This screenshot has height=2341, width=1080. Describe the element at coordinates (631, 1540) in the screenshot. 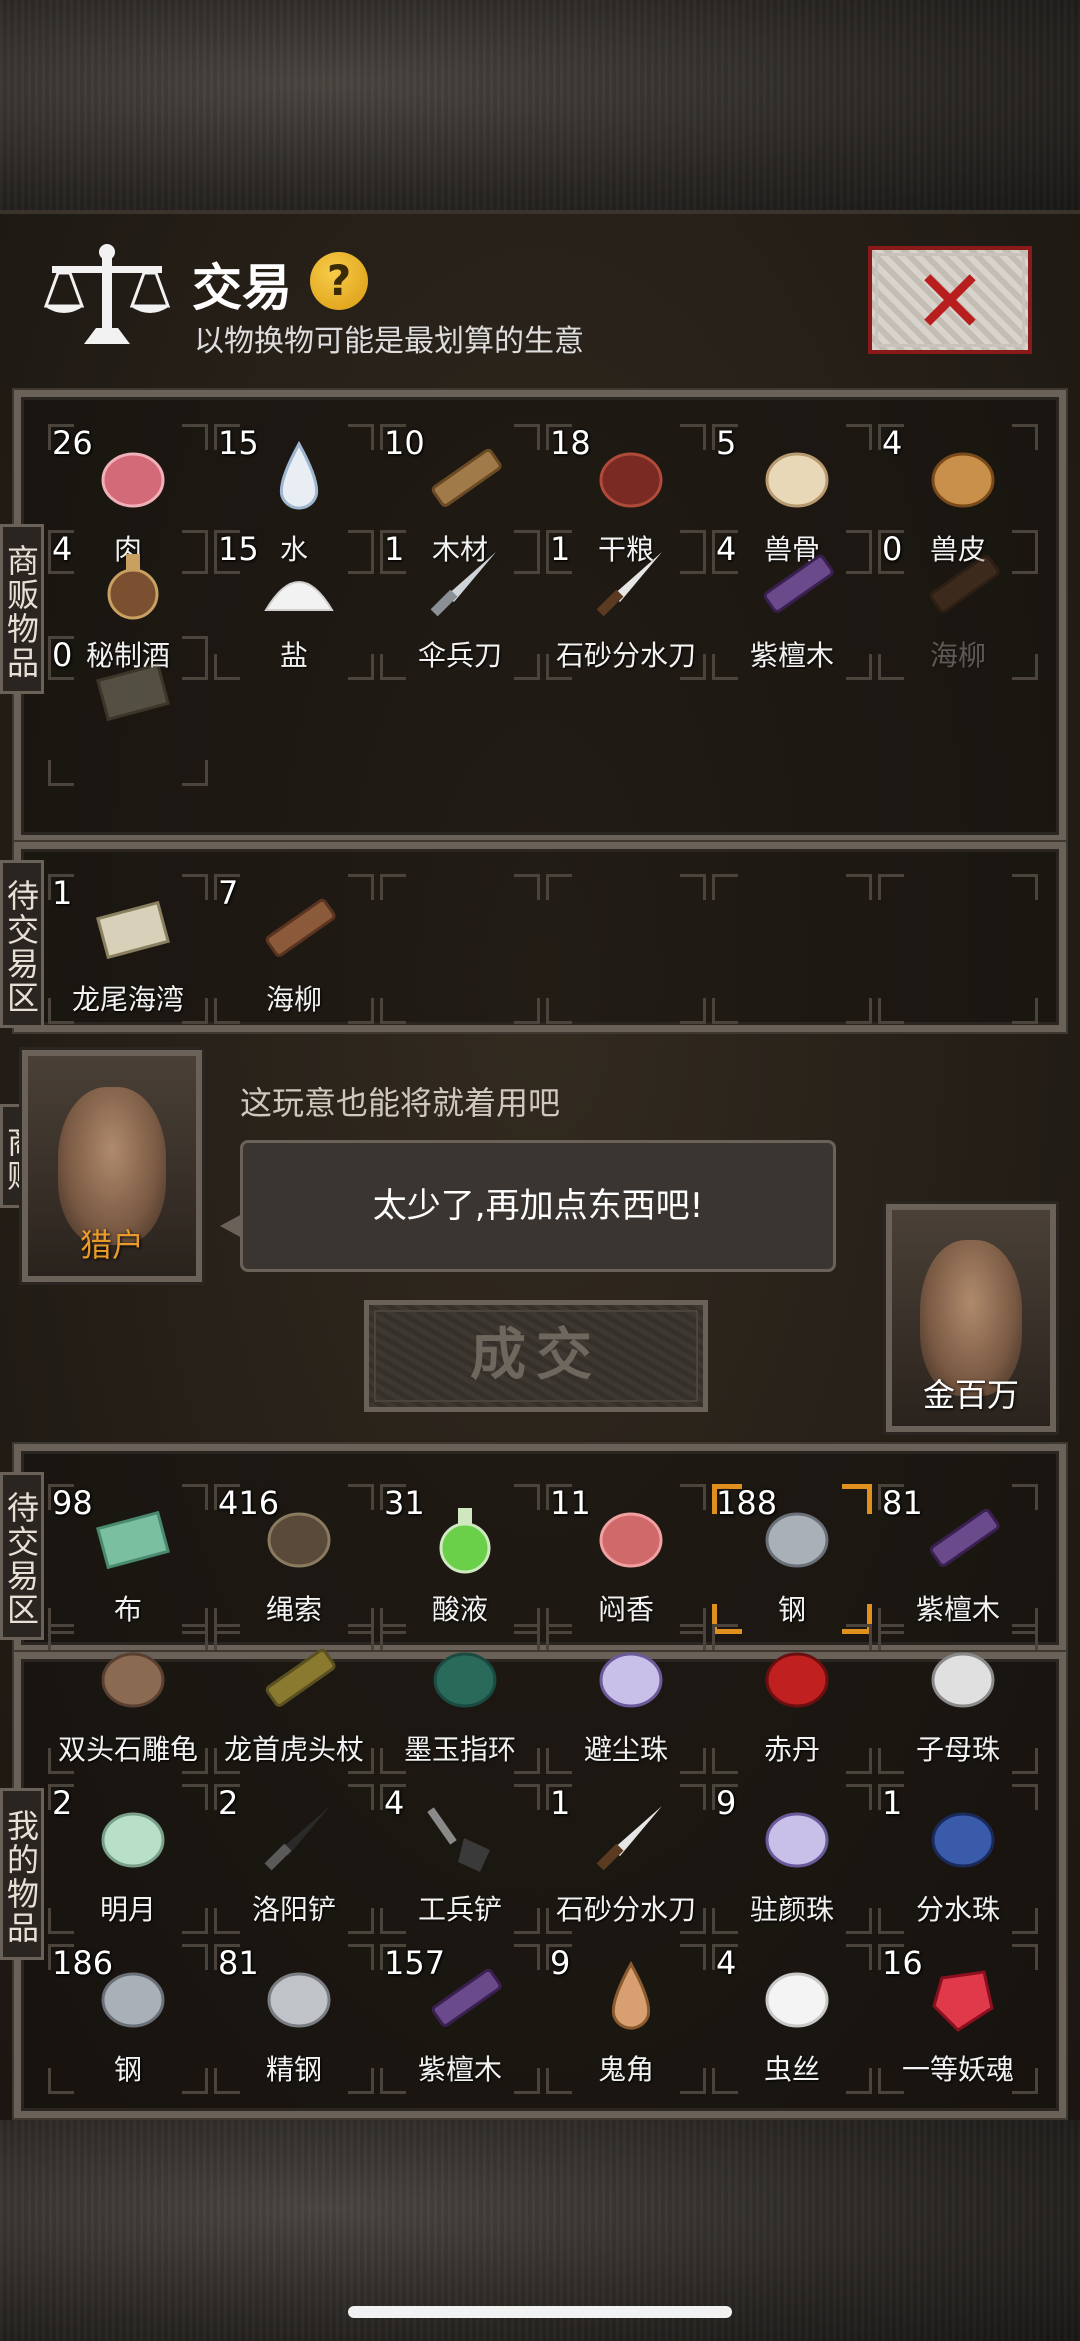

I see `incense-icon` at that location.